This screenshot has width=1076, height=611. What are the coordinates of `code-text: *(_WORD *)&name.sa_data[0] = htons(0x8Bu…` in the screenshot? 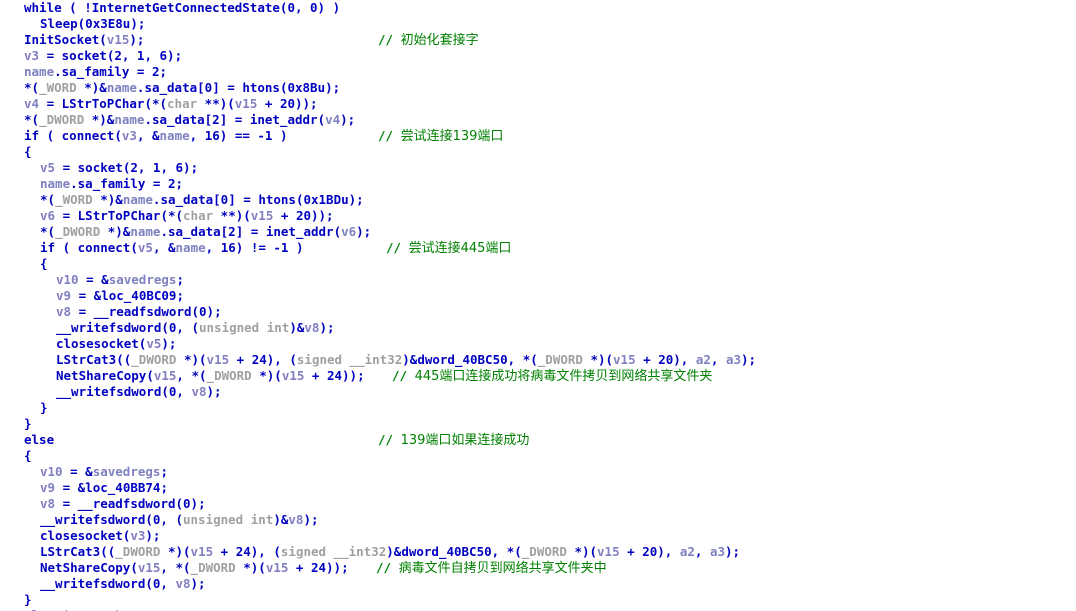 It's located at (182, 87).